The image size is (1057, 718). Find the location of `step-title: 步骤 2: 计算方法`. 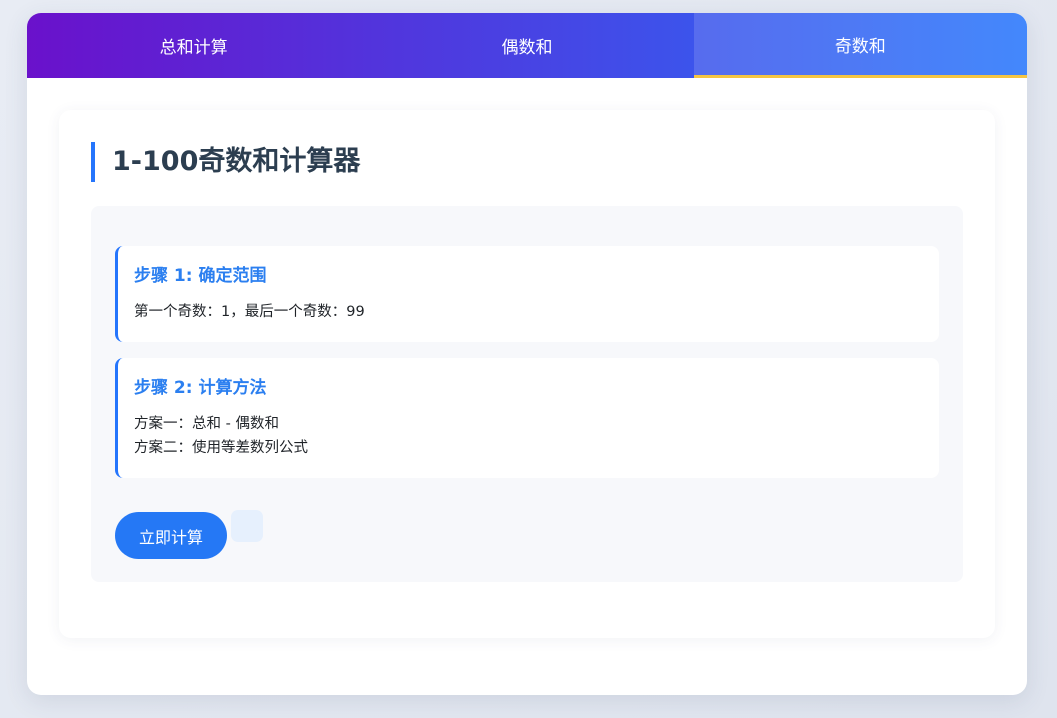

step-title: 步骤 2: 计算方法 is located at coordinates (200, 388).